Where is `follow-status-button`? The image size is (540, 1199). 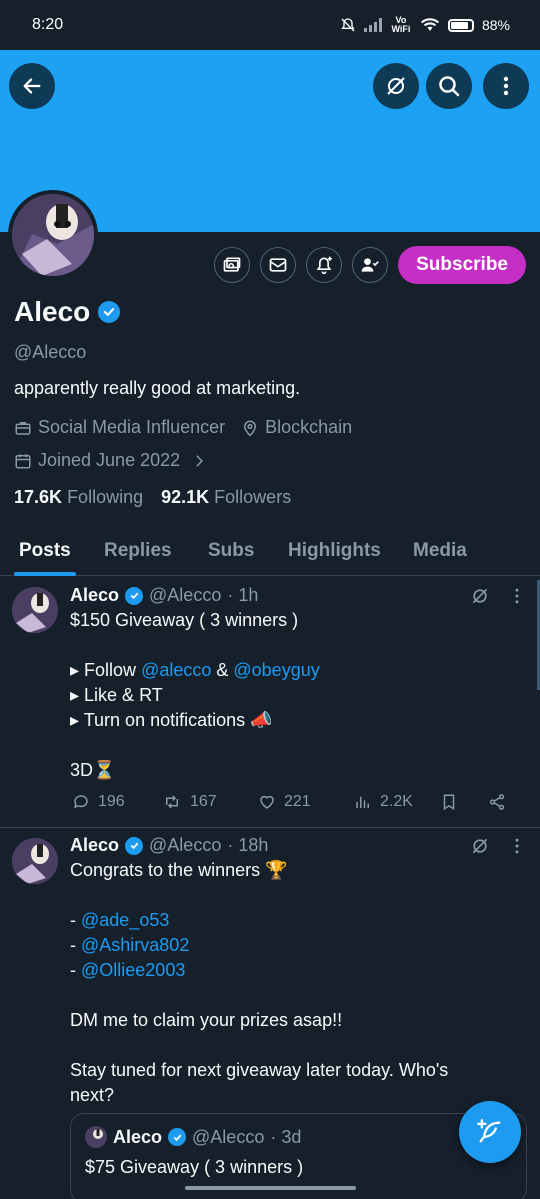 follow-status-button is located at coordinates (370, 265).